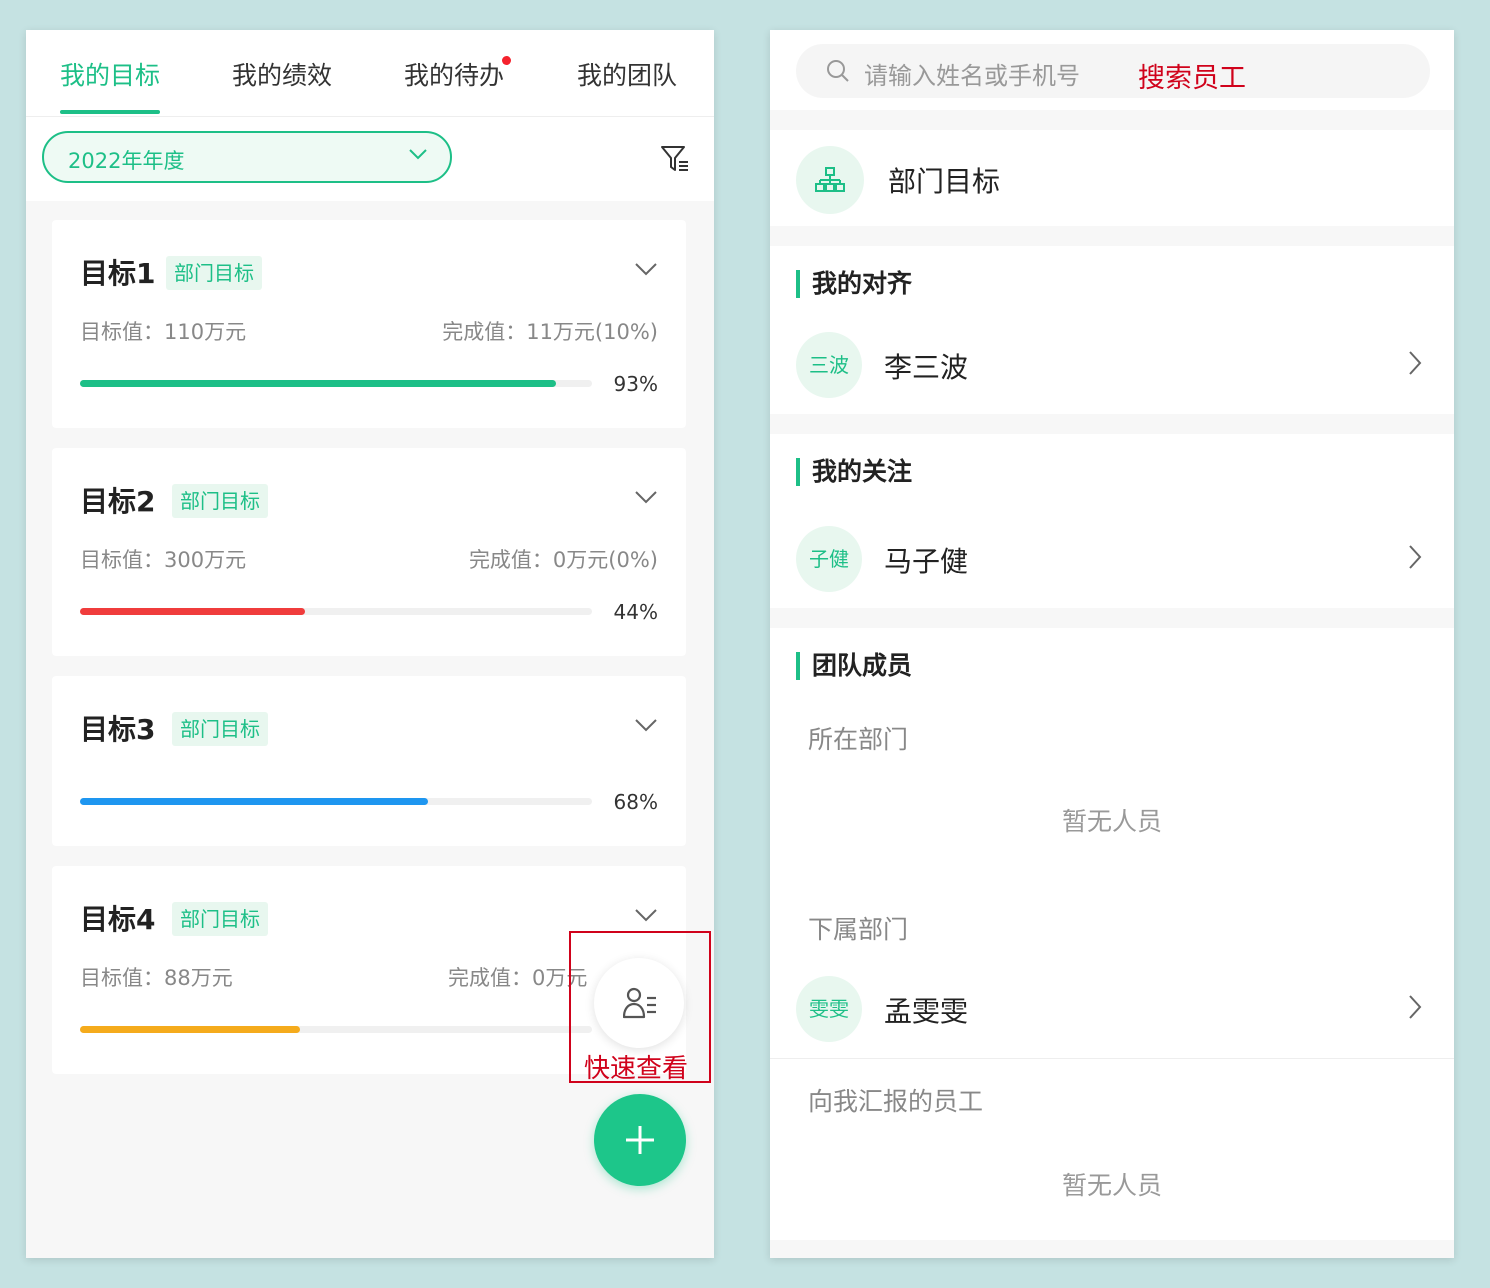  Describe the element at coordinates (838, 71) in the screenshot. I see `search-icon` at that location.